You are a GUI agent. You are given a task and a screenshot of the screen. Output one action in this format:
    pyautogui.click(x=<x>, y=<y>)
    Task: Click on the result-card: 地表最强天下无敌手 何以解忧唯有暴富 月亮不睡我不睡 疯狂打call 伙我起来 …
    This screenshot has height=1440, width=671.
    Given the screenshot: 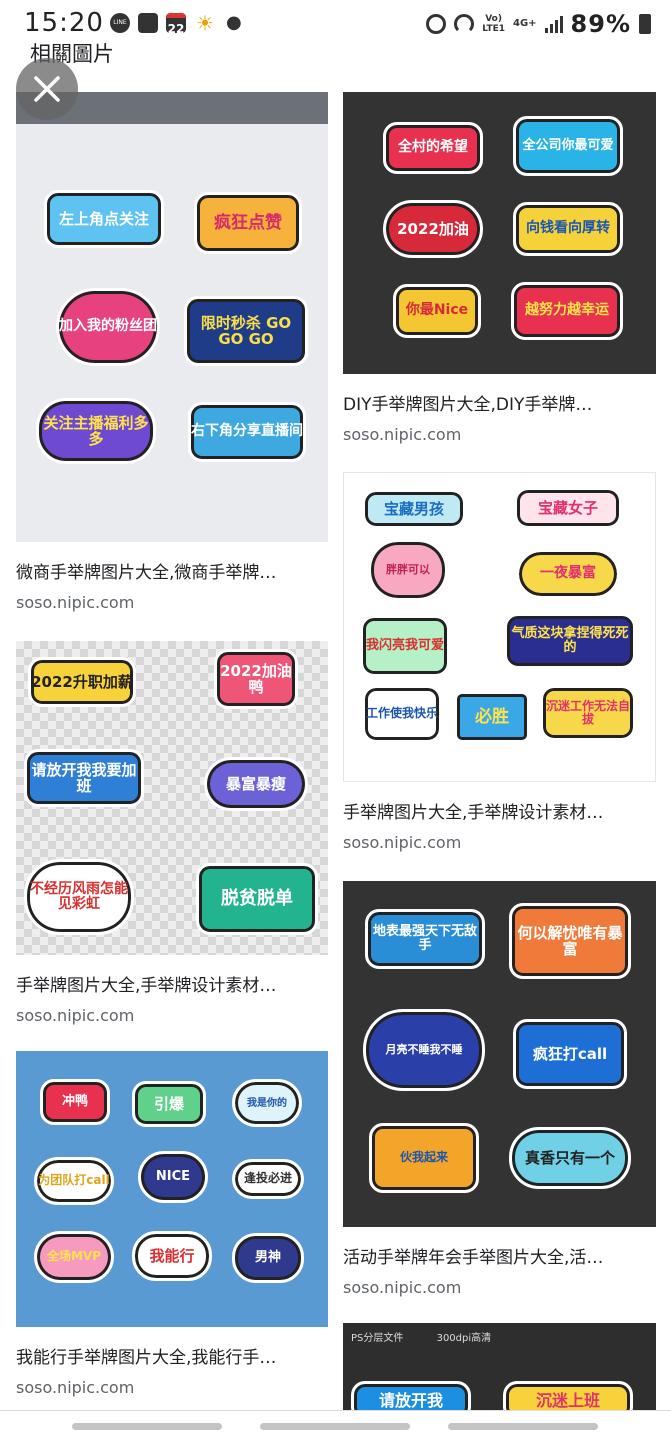 What is the action you would take?
    pyautogui.click(x=499, y=1089)
    